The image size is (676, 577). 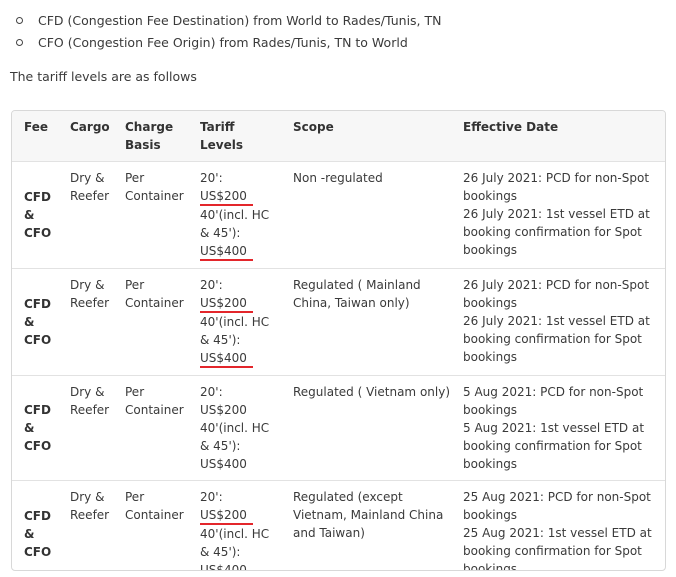 I want to click on price-underlined: US$200, so click(x=226, y=304).